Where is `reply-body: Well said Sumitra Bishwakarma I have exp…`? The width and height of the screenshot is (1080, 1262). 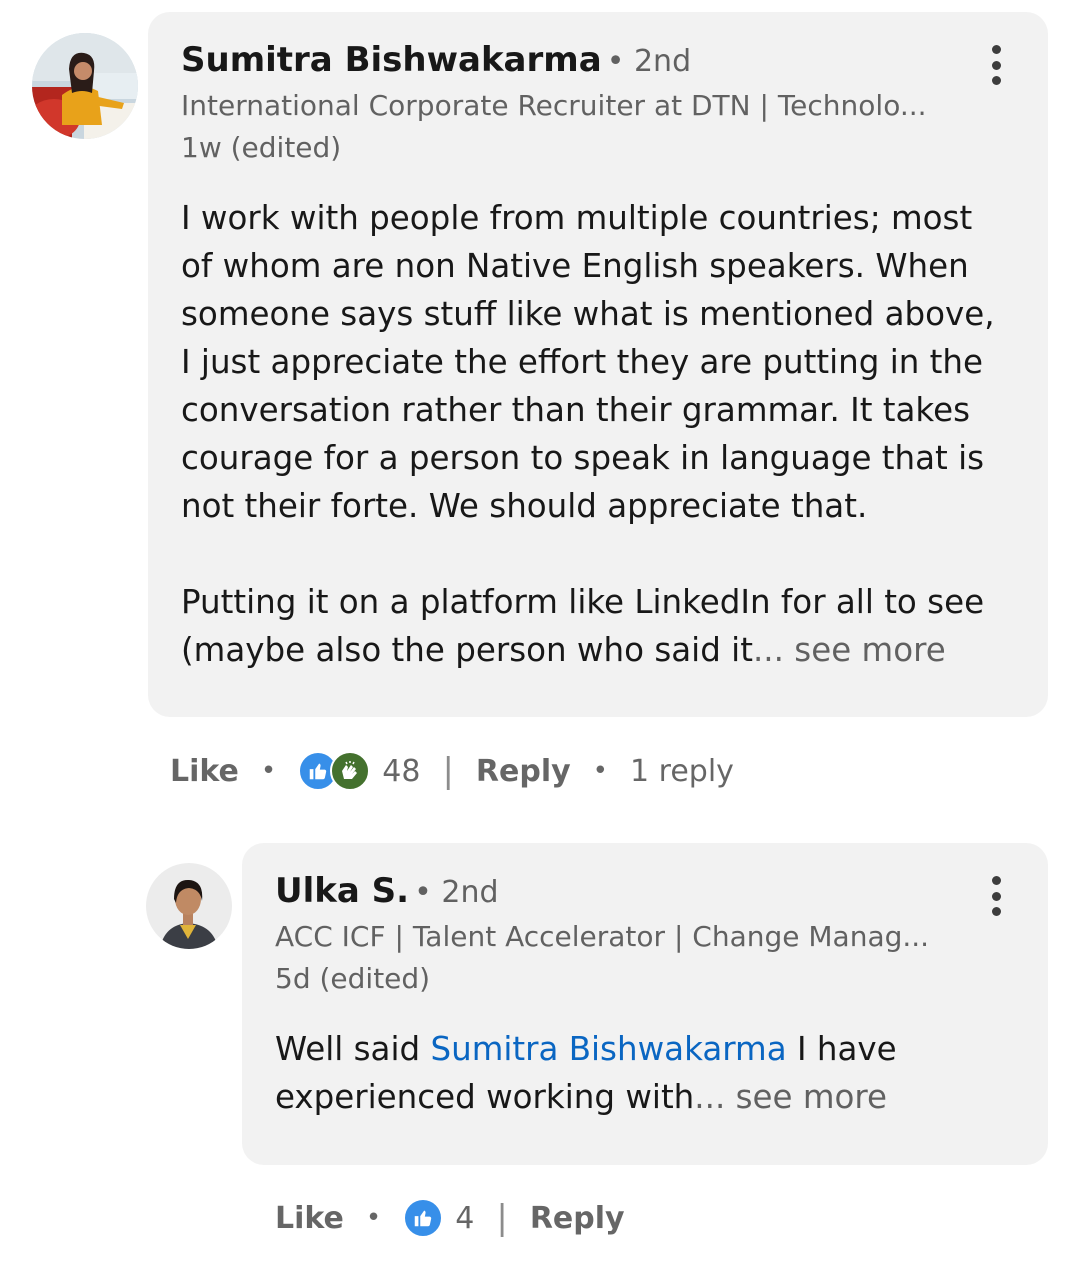 reply-body: Well said Sumitra Bishwakarma I have exp… is located at coordinates (655, 1073).